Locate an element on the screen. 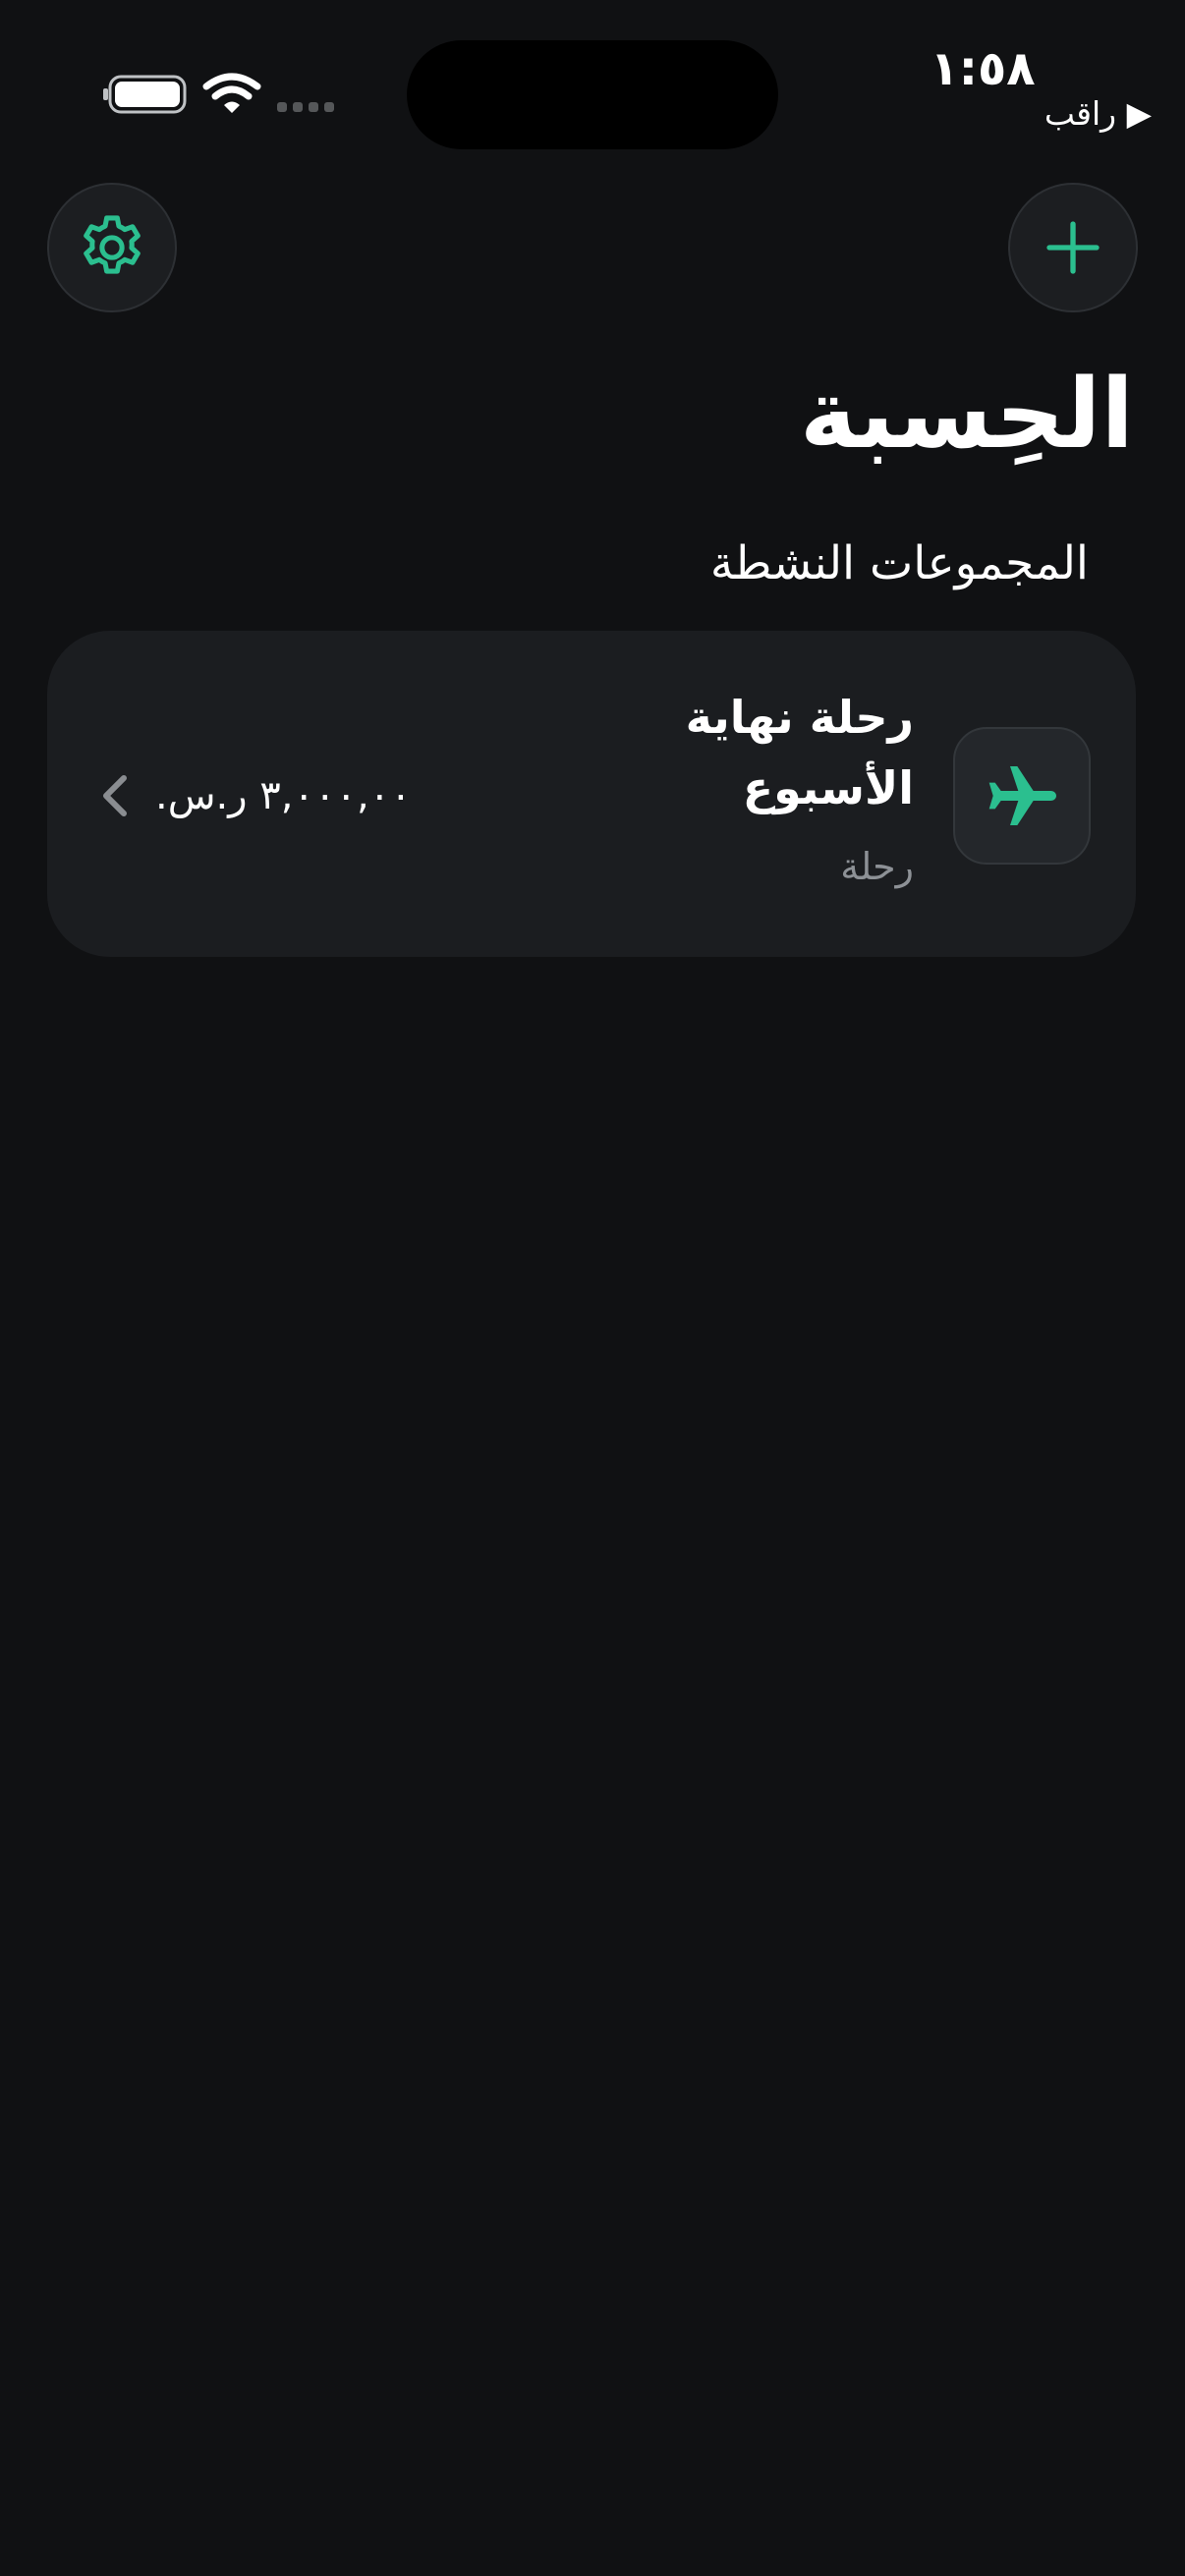 The height and width of the screenshot is (2576, 1185). group-amount: ٣,٠٠٠,٠٠ ر.س. is located at coordinates (284, 795).